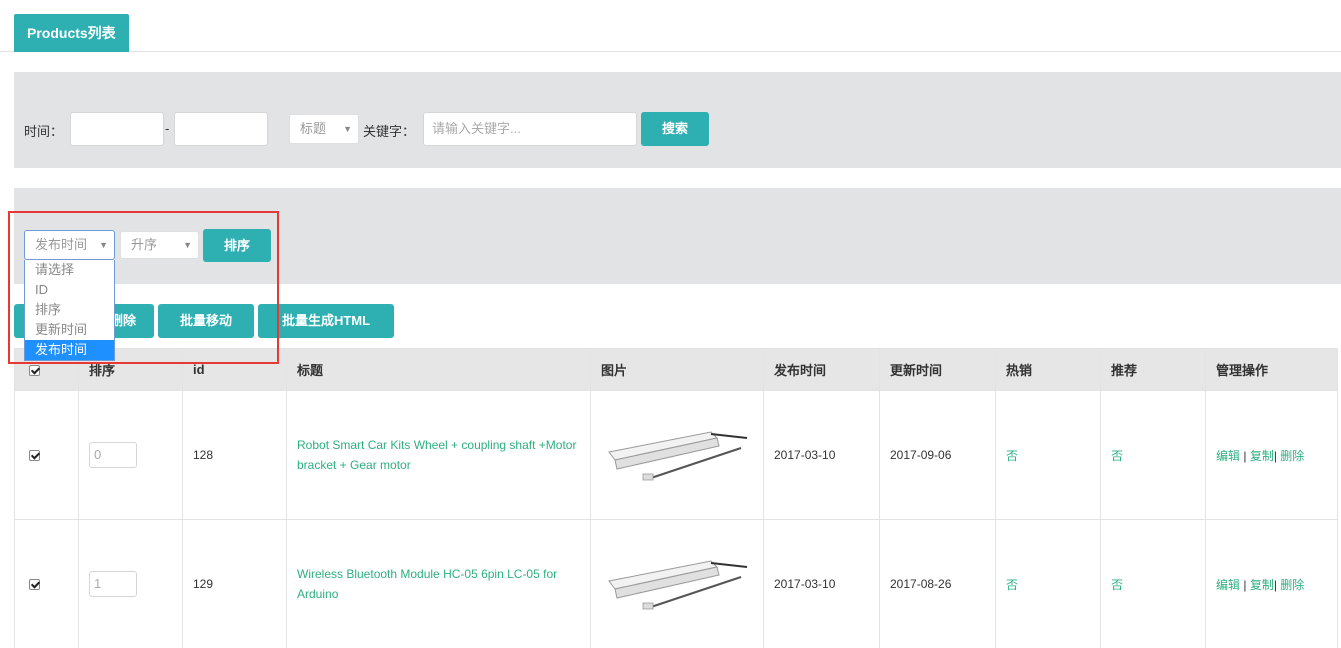  What do you see at coordinates (34, 371) in the screenshot?
I see `select-all-checkbox` at bounding box center [34, 371].